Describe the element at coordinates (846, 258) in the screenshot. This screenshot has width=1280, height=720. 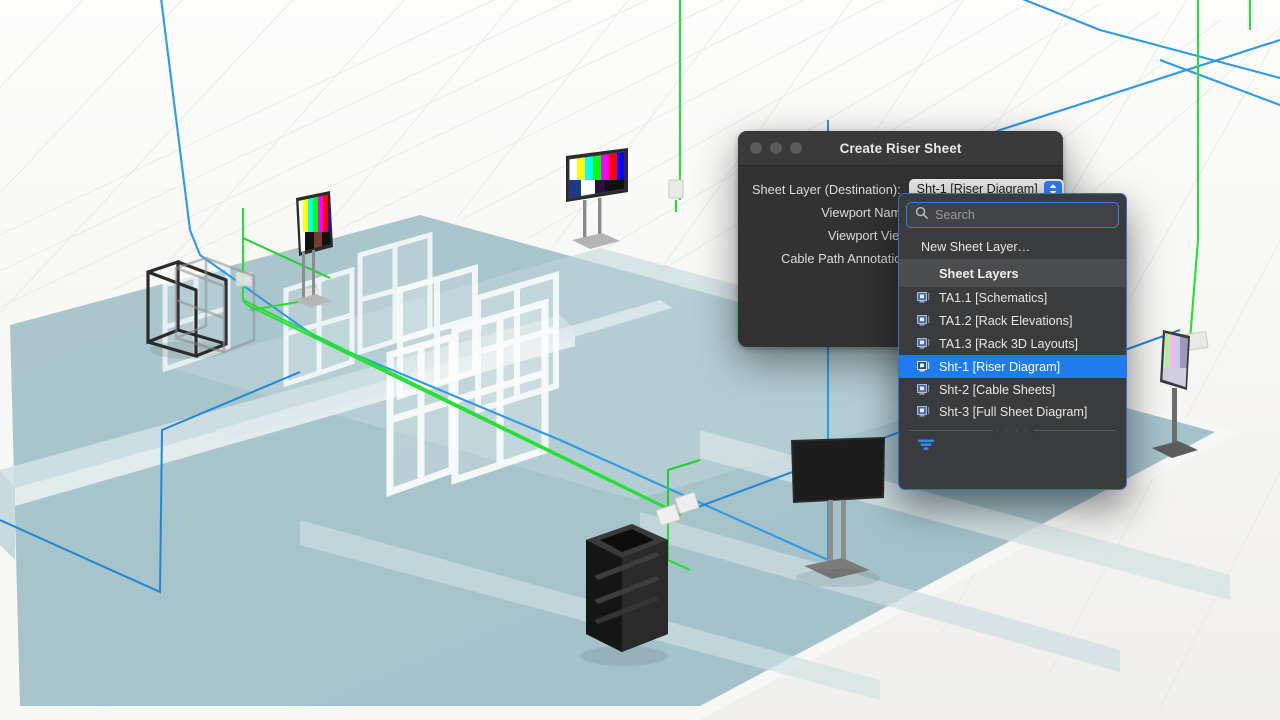
I see `cable-path-annotation-label: Cable Path Annotation:` at that location.